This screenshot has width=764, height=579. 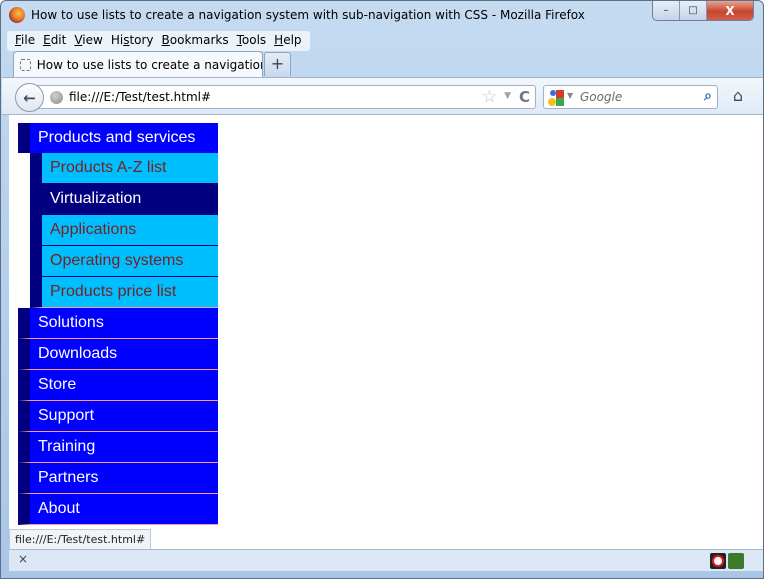 What do you see at coordinates (570, 95) in the screenshot?
I see `search-engine-dropdown-icon: ▼` at bounding box center [570, 95].